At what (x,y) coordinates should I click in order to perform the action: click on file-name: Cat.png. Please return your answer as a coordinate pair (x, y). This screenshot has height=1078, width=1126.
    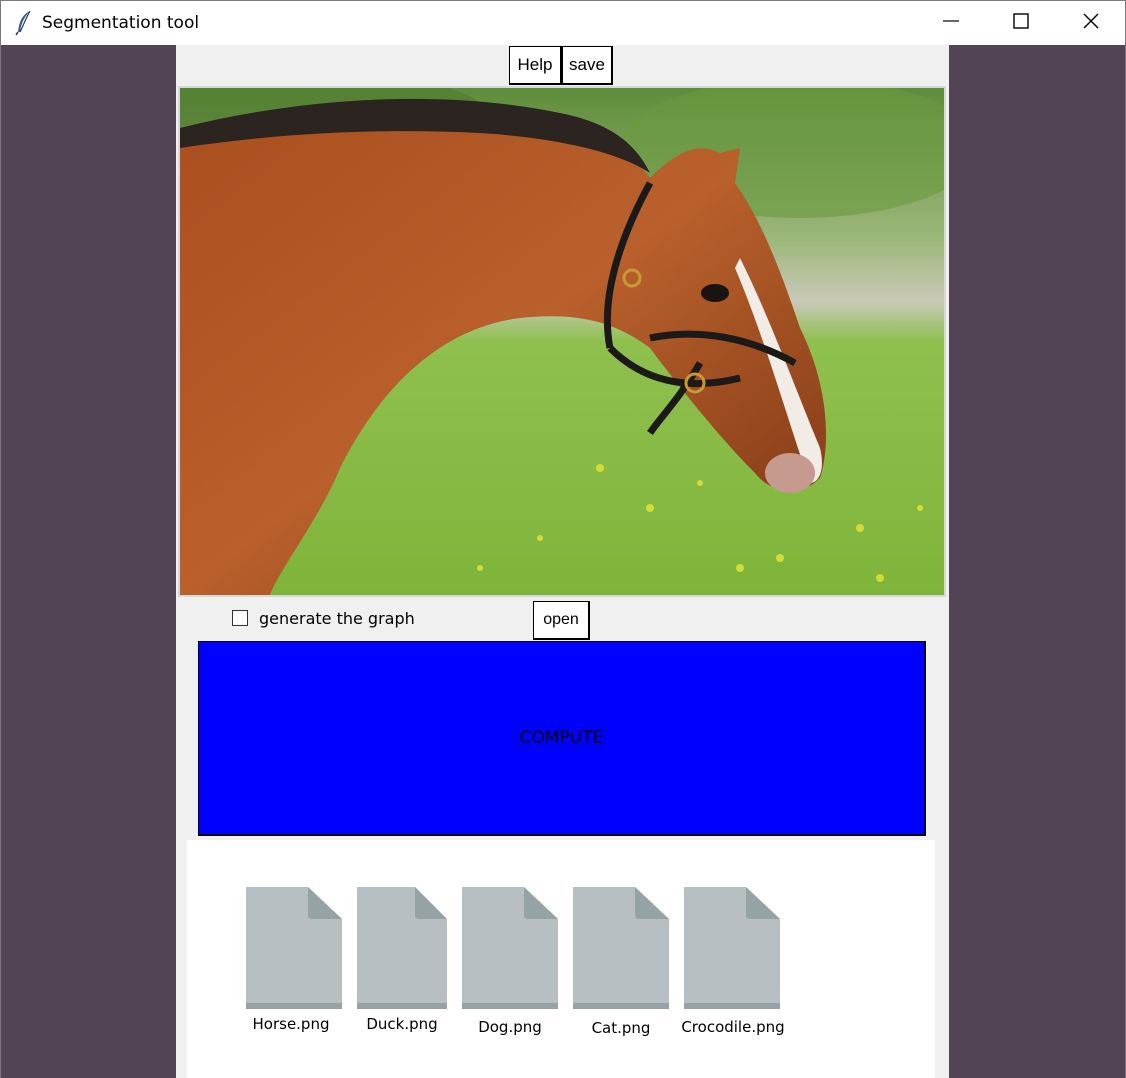
    Looking at the image, I should click on (621, 1028).